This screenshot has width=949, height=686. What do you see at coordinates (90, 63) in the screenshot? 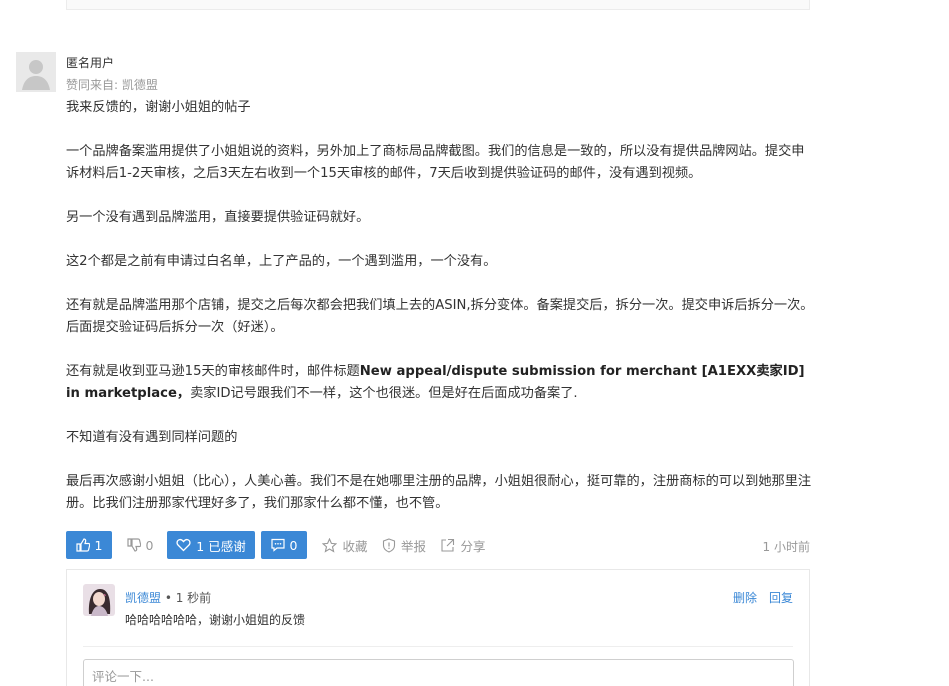
I see `author-name: 匿名用户` at bounding box center [90, 63].